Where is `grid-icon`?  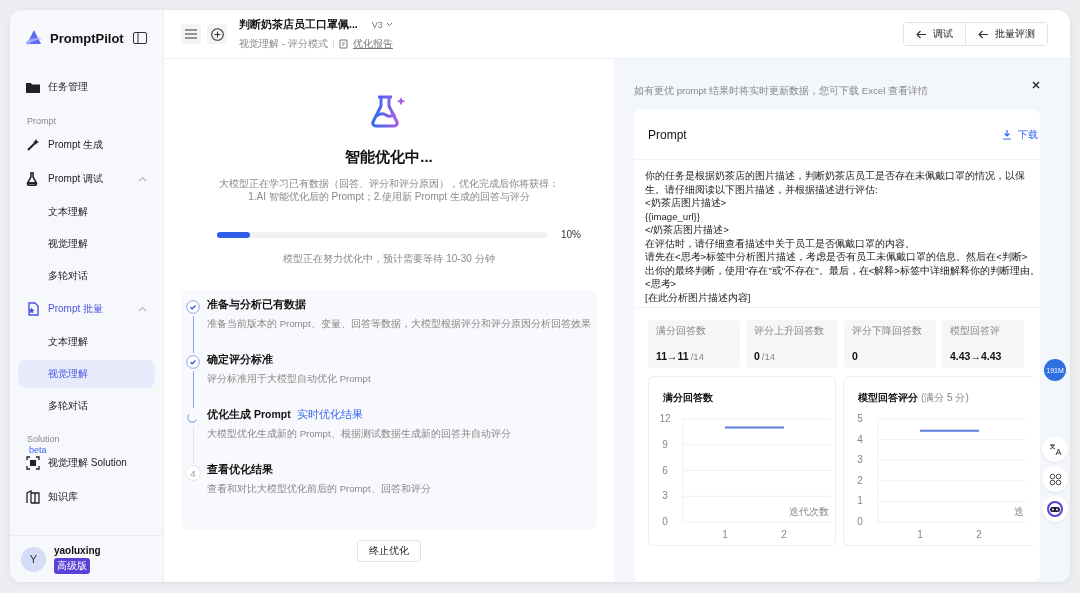 grid-icon is located at coordinates (1055, 479).